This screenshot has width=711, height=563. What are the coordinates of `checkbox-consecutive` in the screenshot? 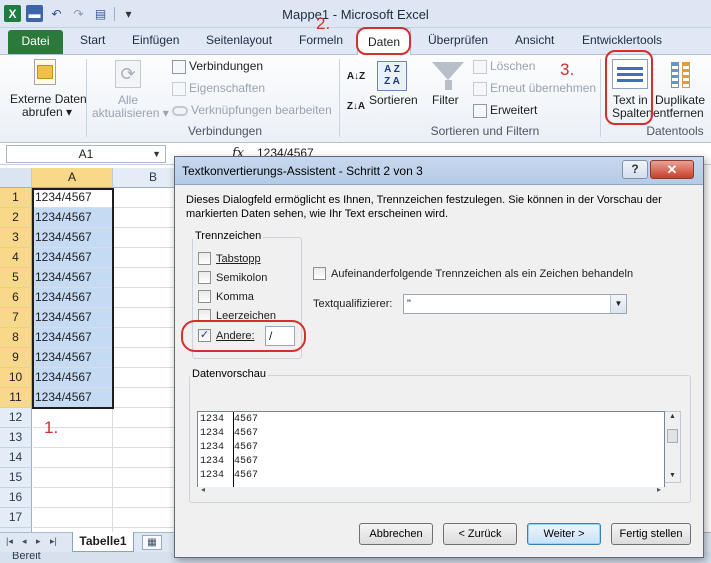 It's located at (319, 273).